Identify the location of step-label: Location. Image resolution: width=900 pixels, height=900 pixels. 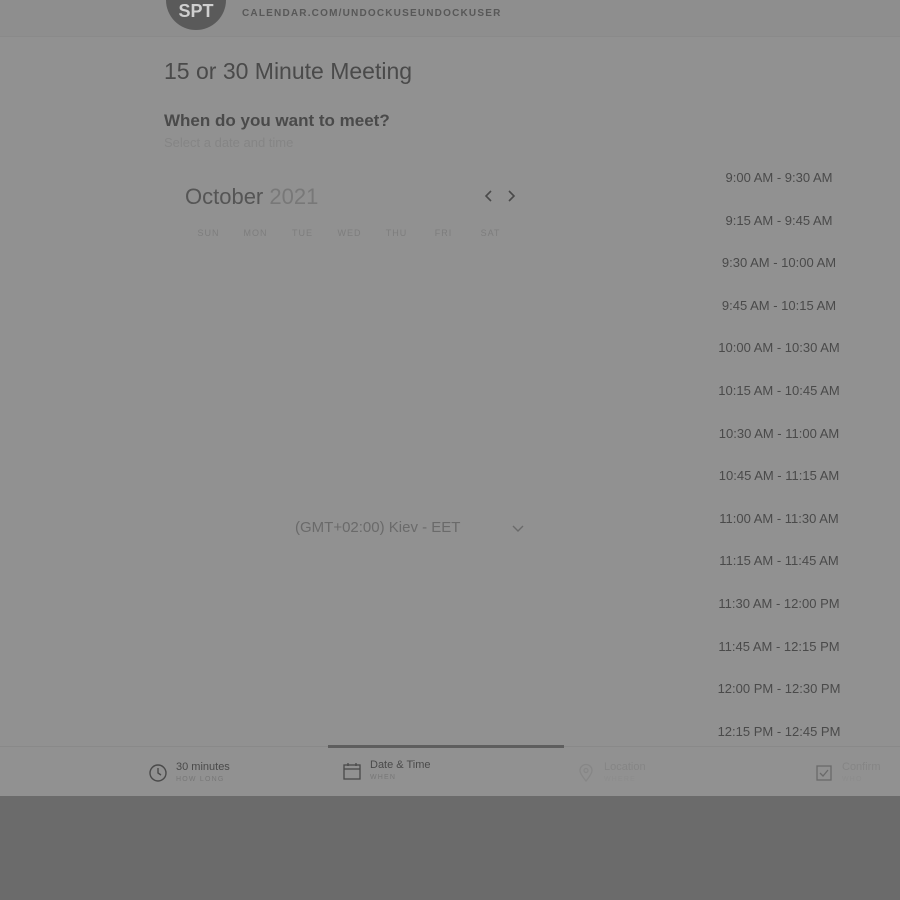
(625, 767).